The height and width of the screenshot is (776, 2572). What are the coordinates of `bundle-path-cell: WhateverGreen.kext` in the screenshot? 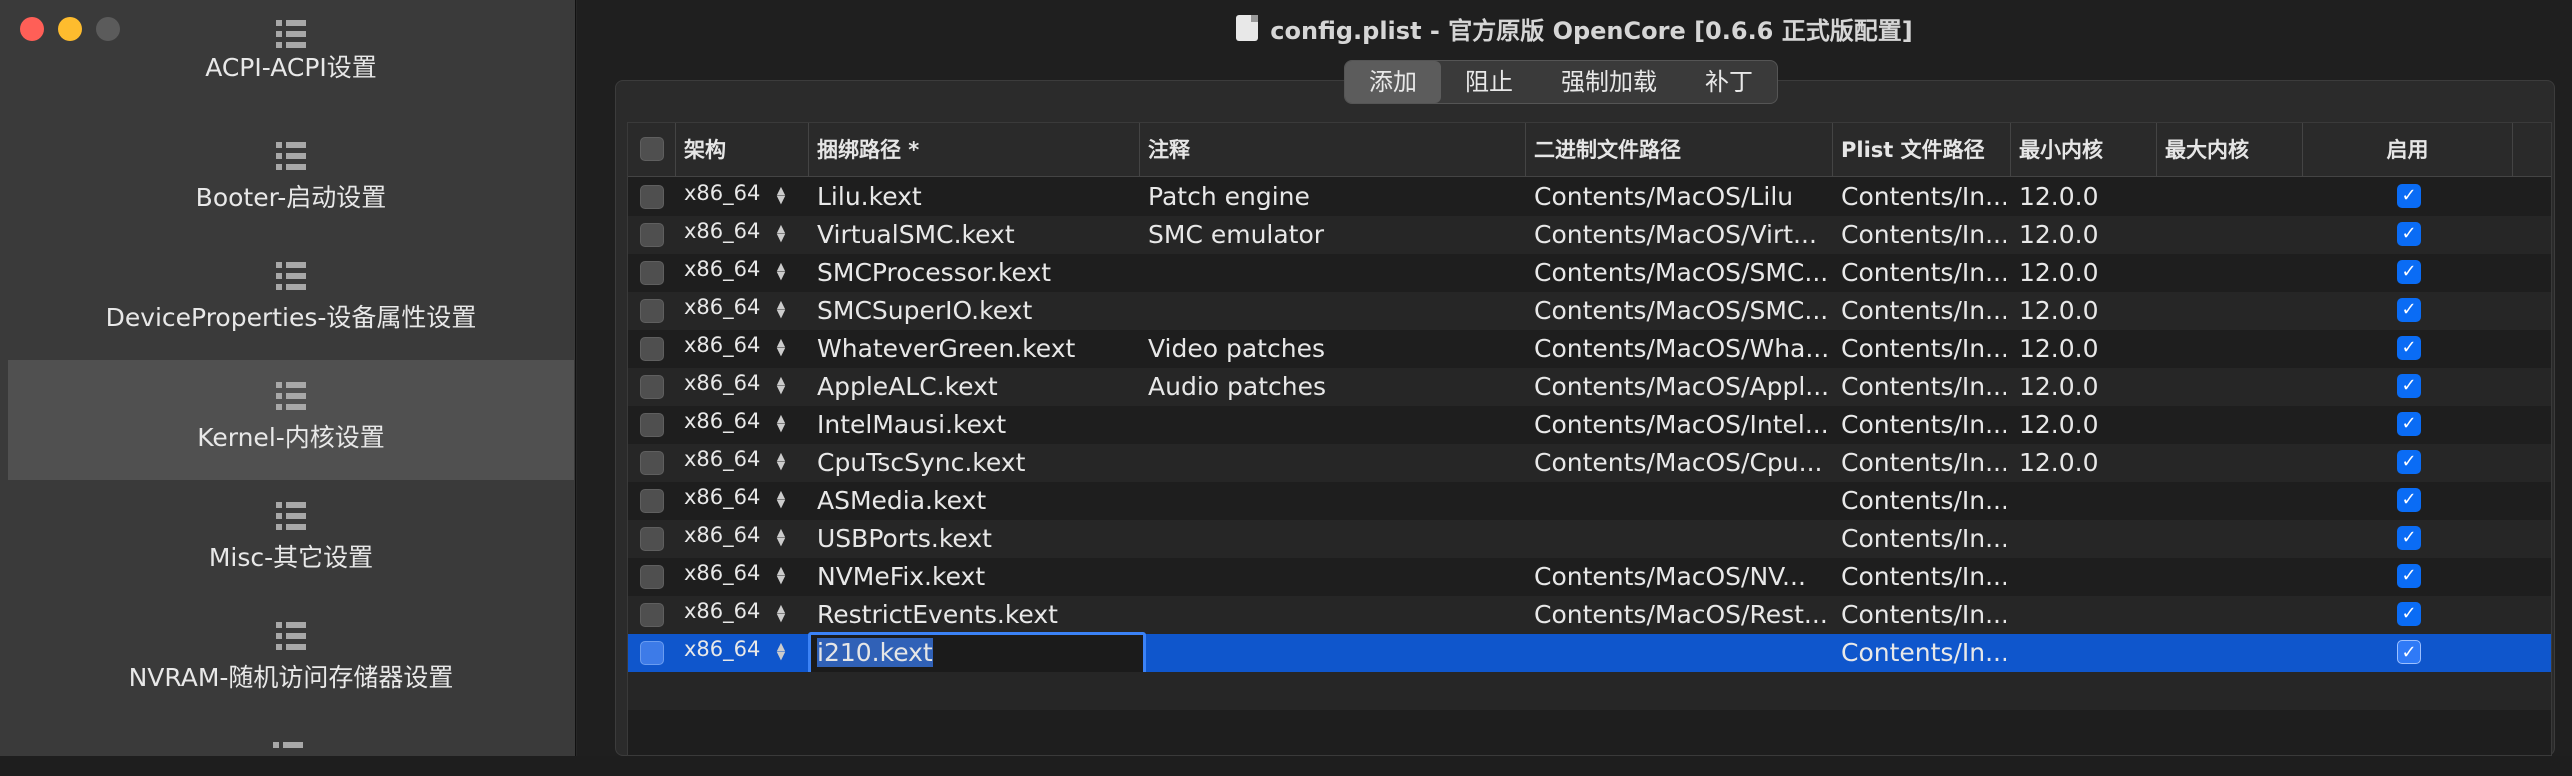 It's located at (977, 349).